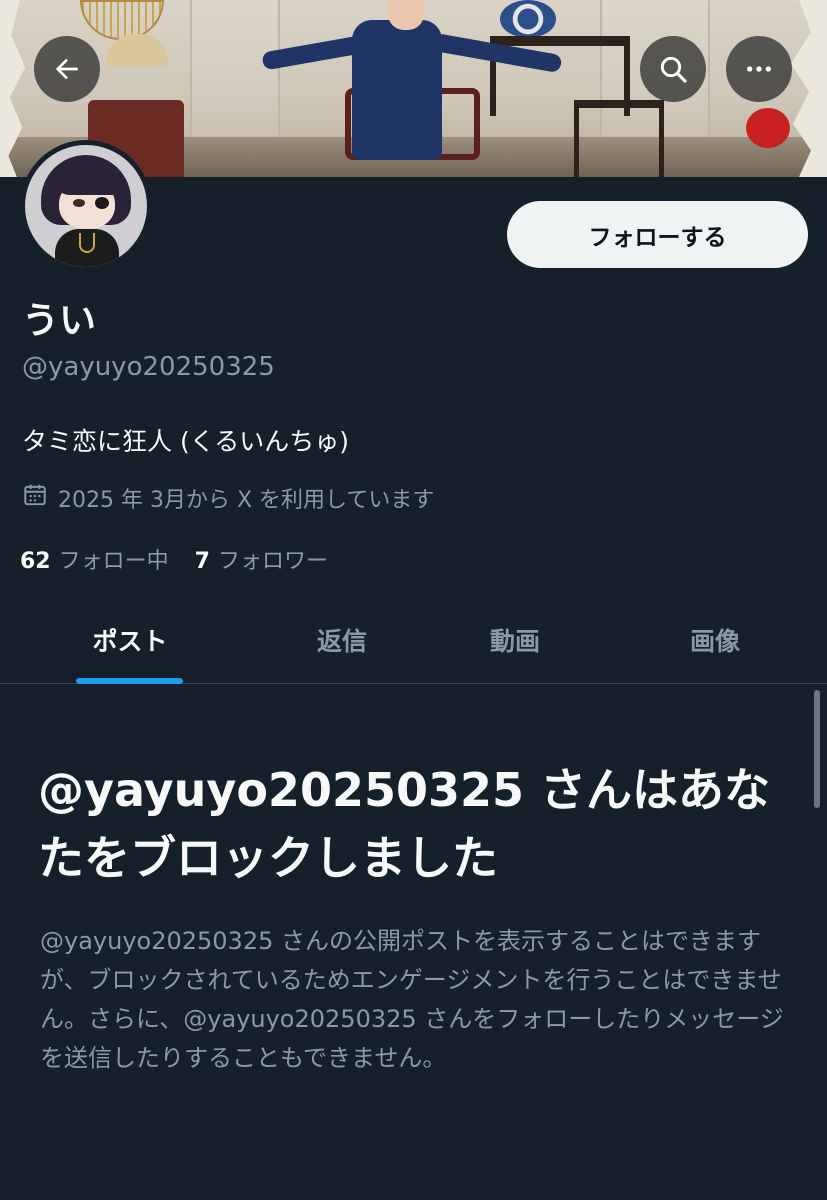  I want to click on following-link: 62 フォロー中, so click(94, 559).